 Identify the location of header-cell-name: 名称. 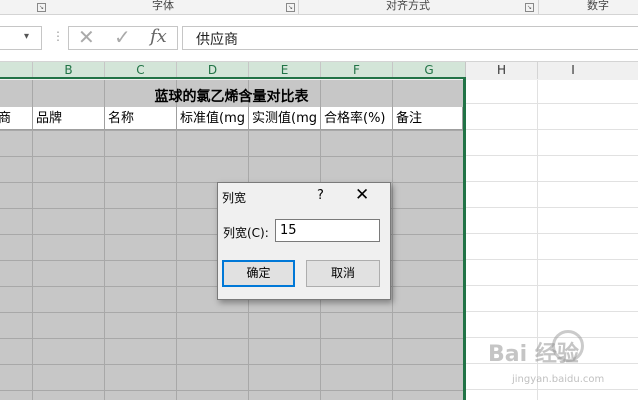
(141, 118).